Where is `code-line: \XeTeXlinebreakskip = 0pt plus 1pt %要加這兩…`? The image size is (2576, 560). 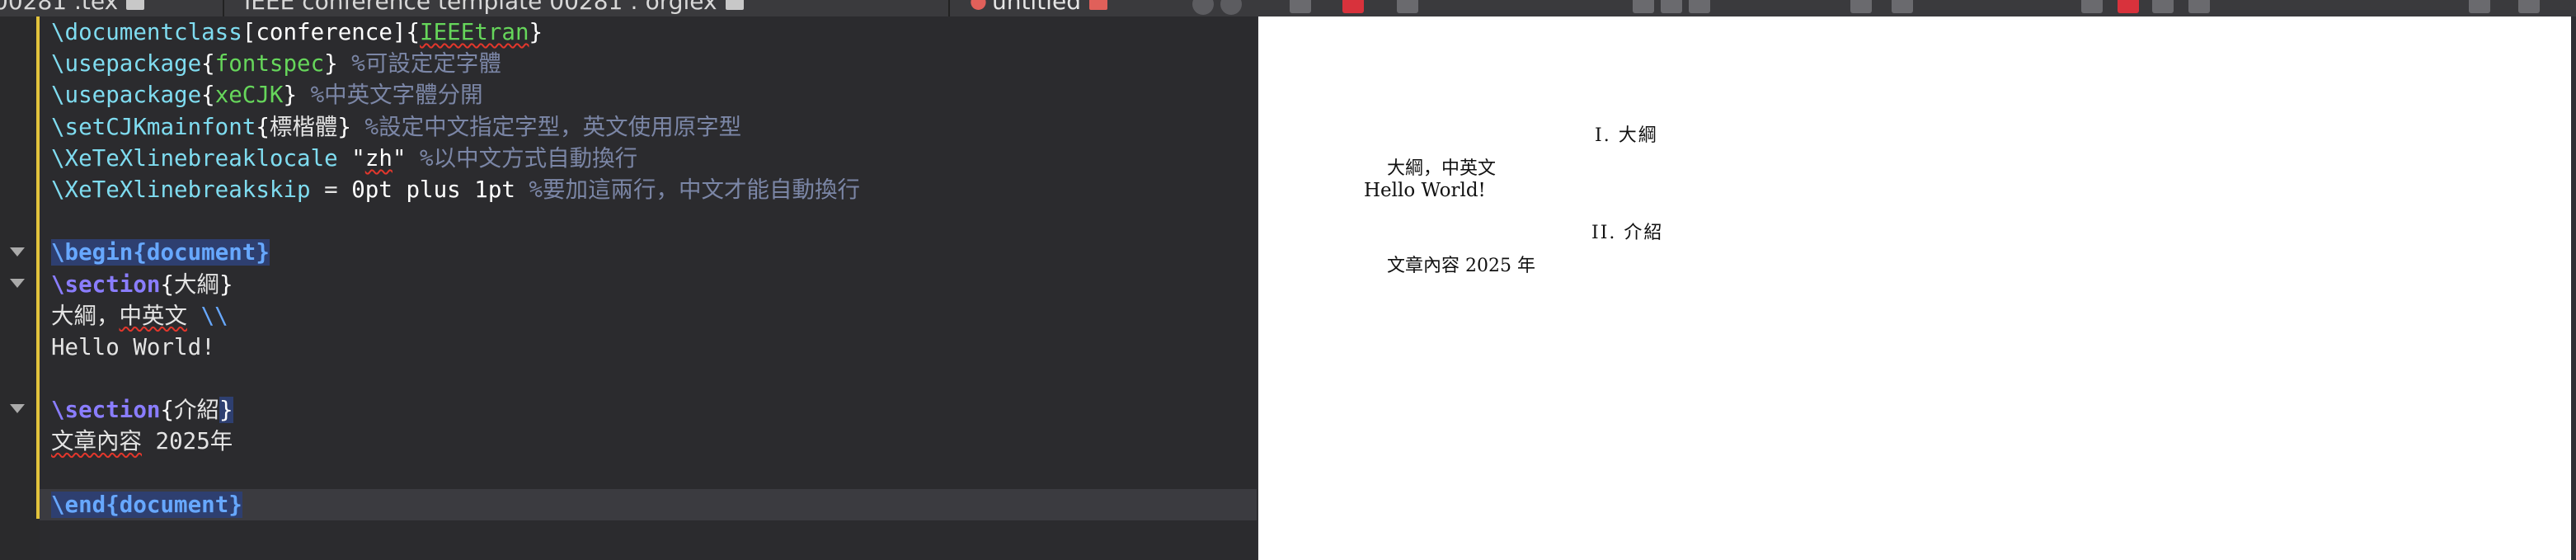 code-line: \XeTeXlinebreakskip = 0pt plus 1pt %要加這兩… is located at coordinates (456, 189).